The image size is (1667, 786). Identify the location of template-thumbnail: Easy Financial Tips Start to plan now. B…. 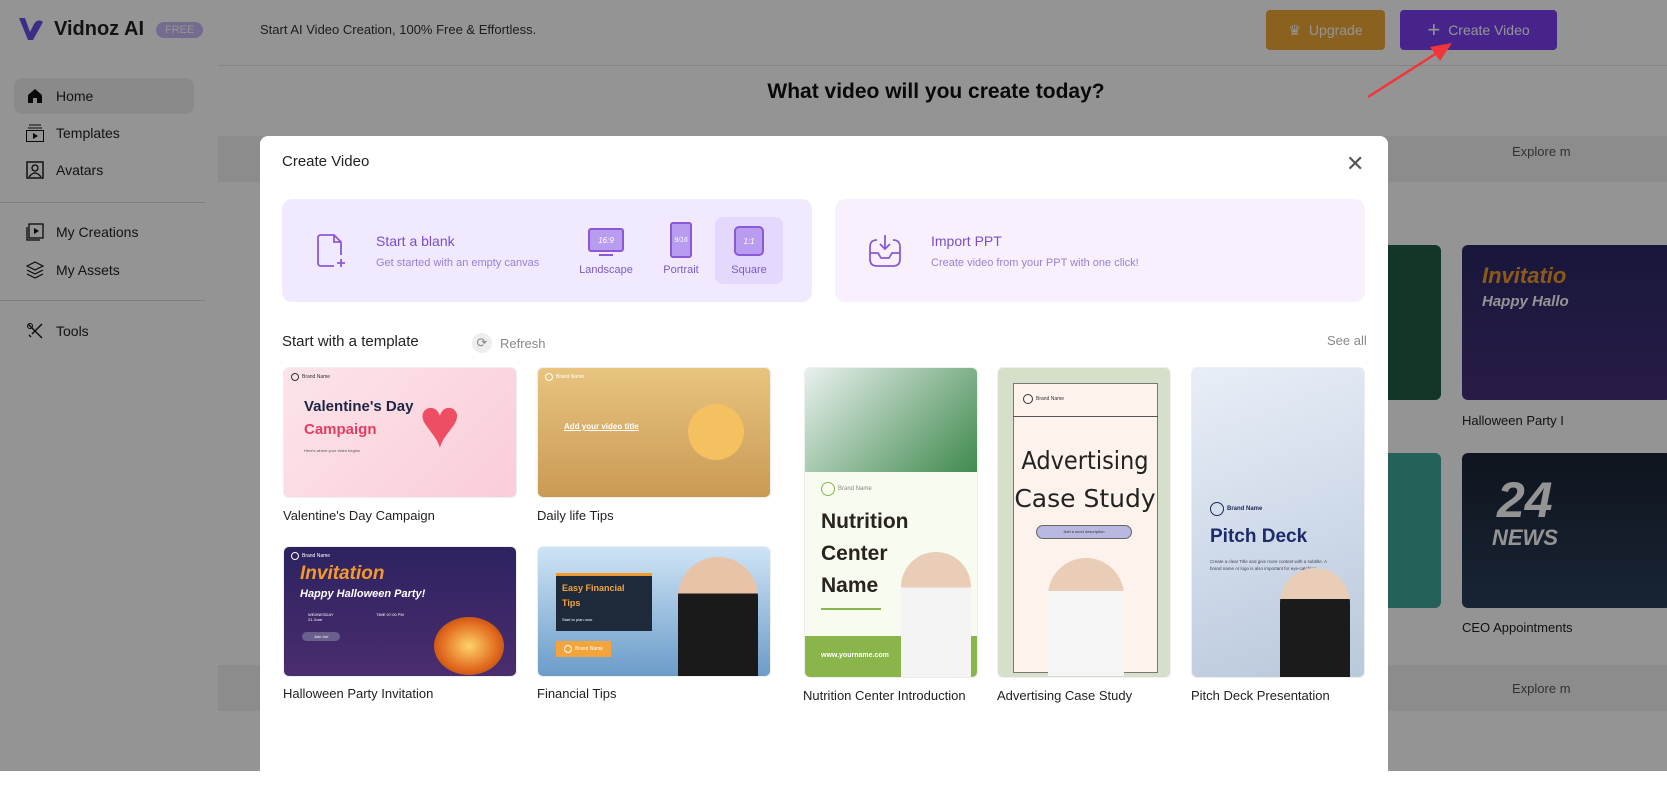
(654, 611).